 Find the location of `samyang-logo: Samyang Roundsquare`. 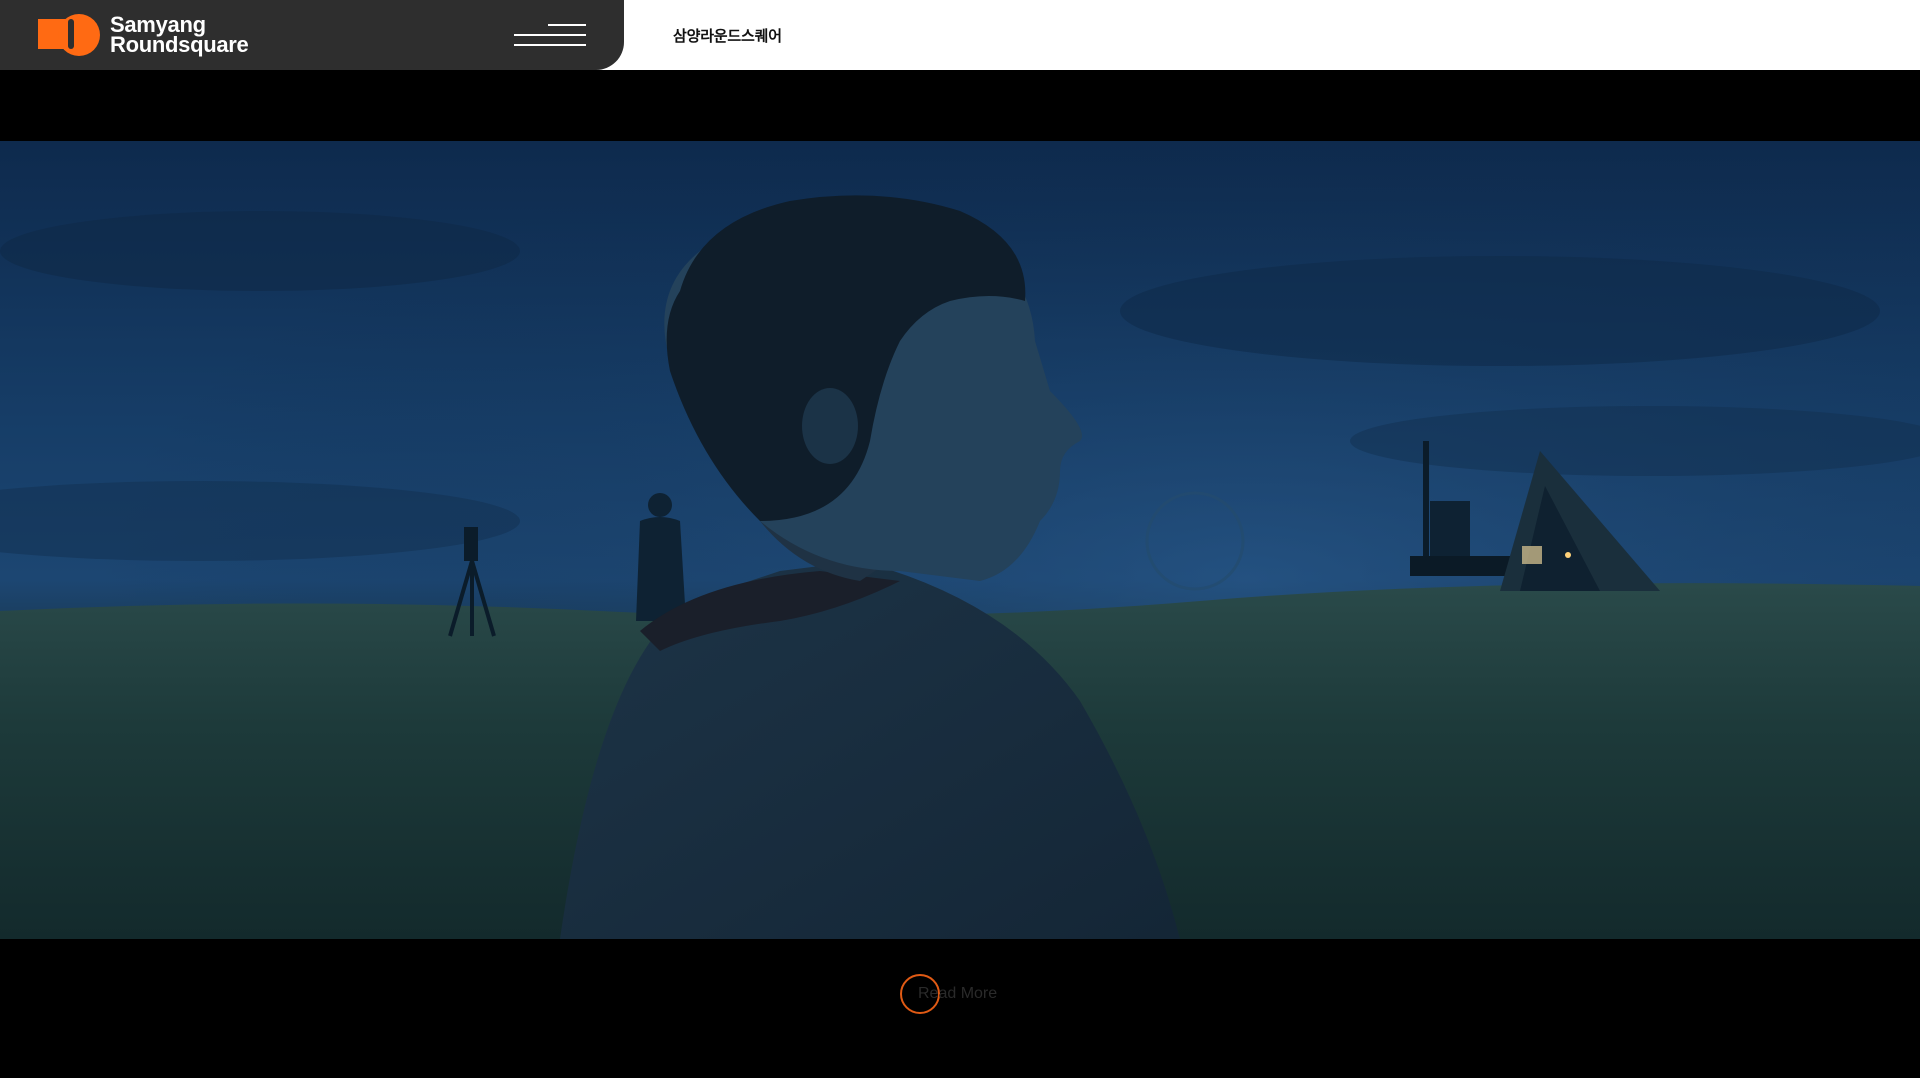

samyang-logo: Samyang Roundsquare is located at coordinates (143, 35).